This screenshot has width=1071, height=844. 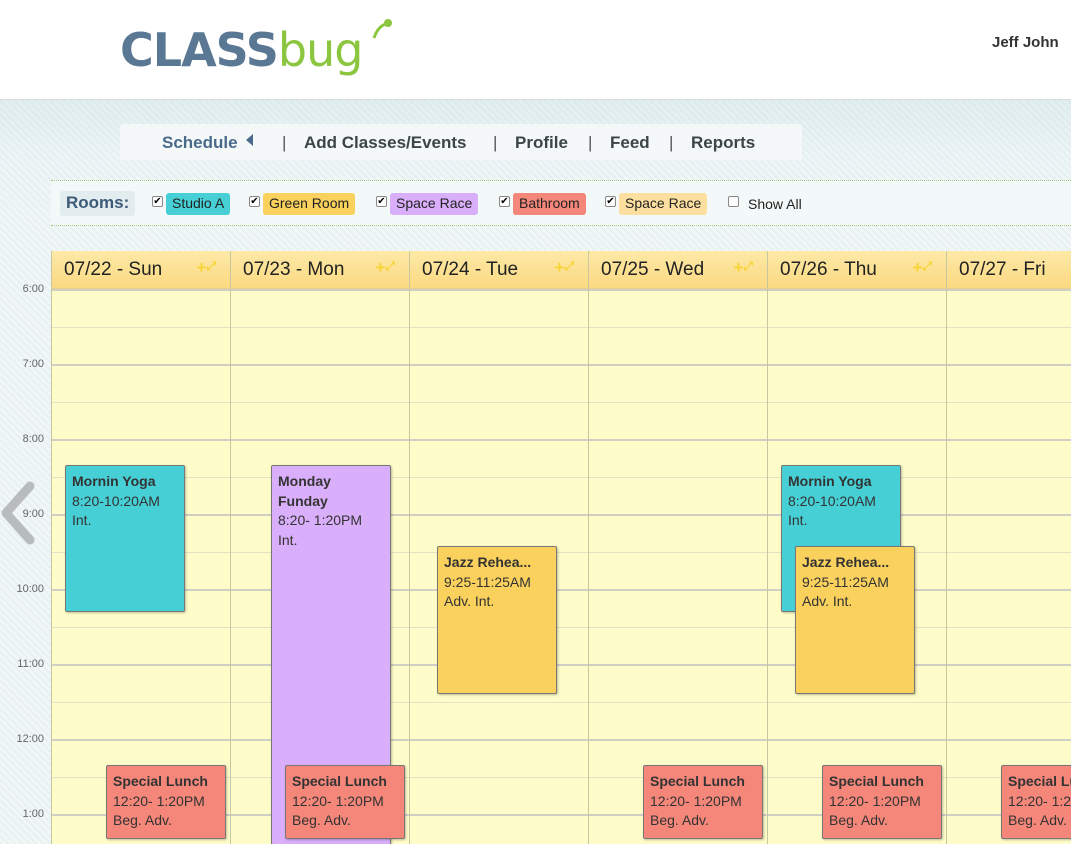 What do you see at coordinates (249, 140) in the screenshot?
I see `caret-left-icon` at bounding box center [249, 140].